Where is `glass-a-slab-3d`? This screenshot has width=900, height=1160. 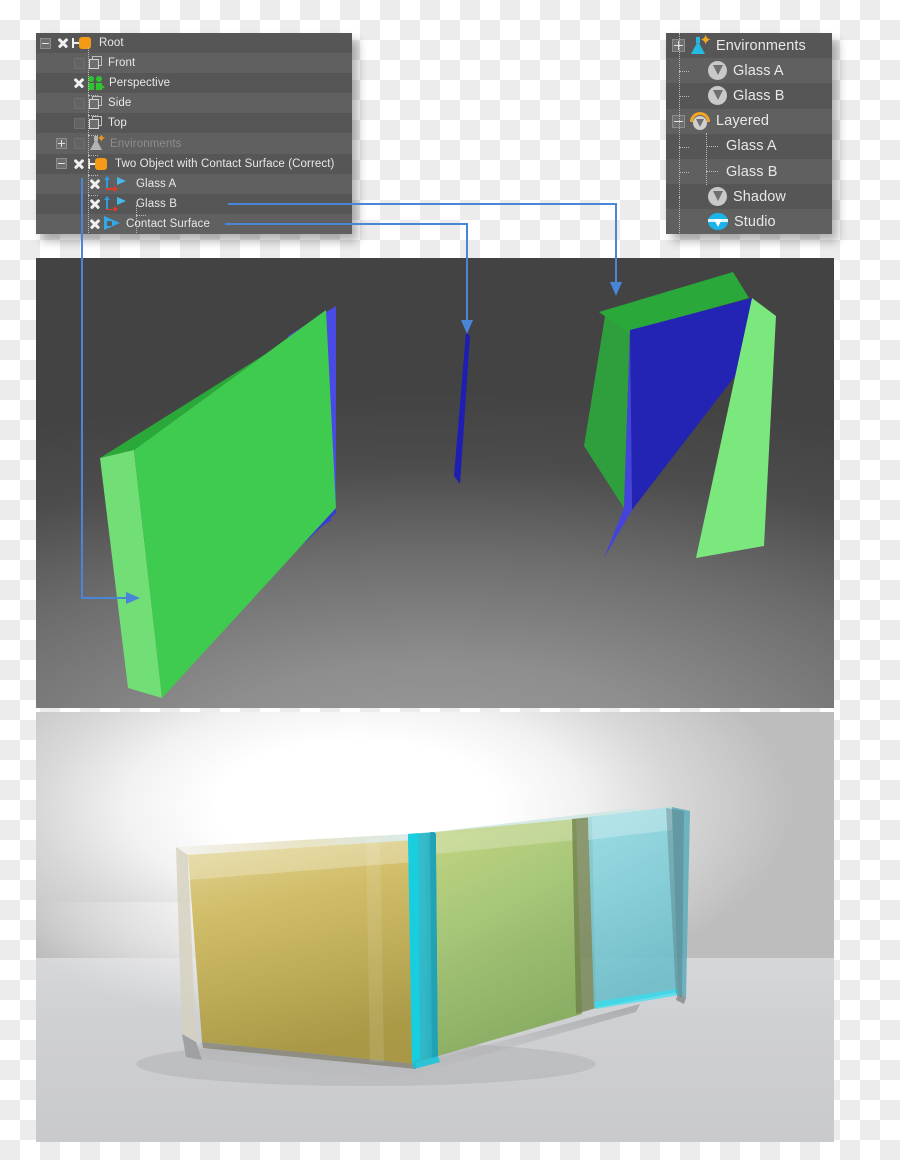 glass-a-slab-3d is located at coordinates (218, 502).